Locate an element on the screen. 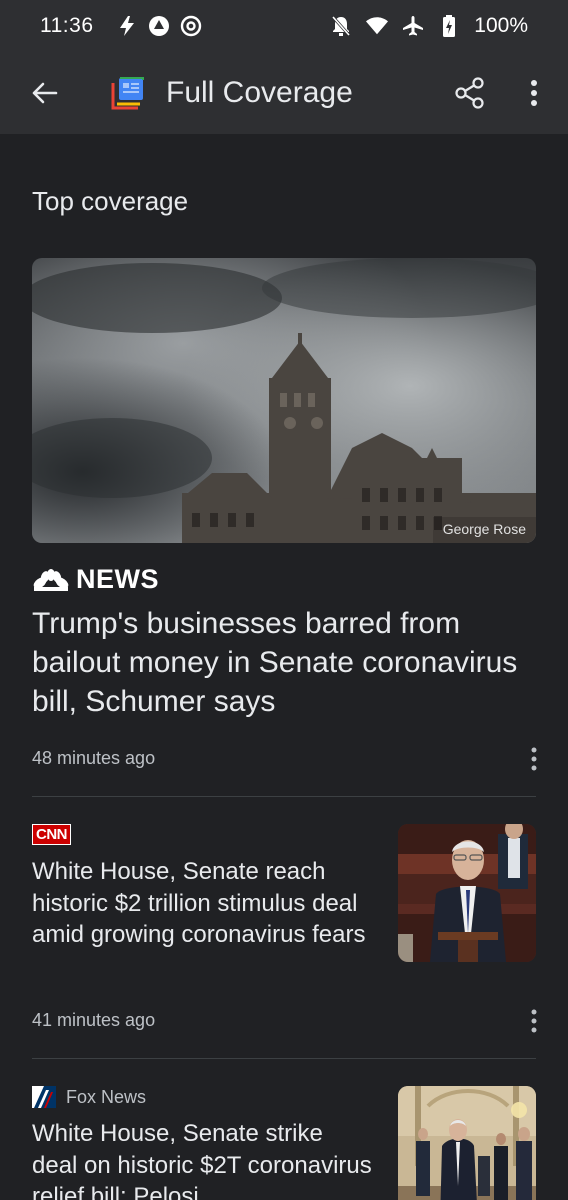  image-credit: George Rose is located at coordinates (484, 530).